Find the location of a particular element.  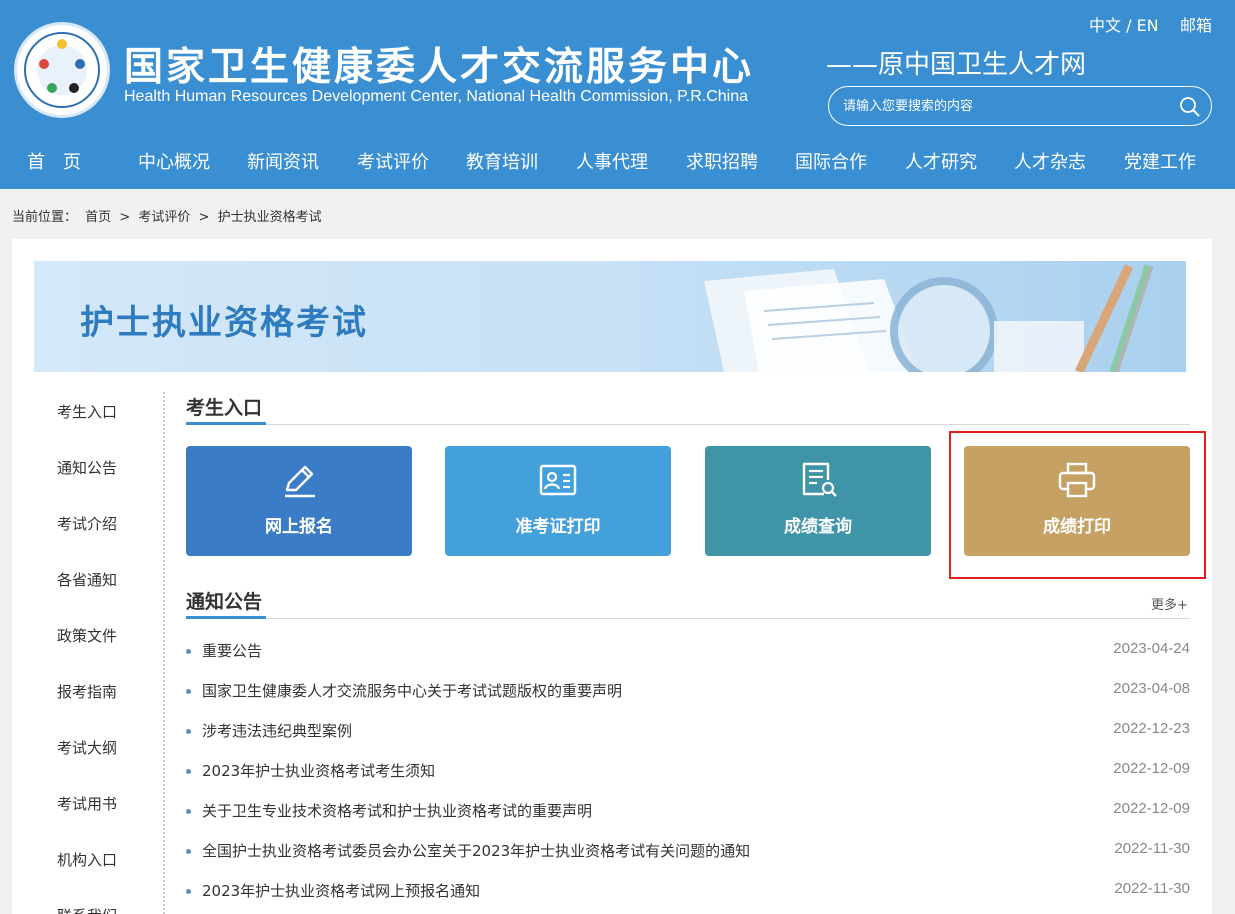

sidebar-item-provincial: 各省通知 is located at coordinates (87, 579).